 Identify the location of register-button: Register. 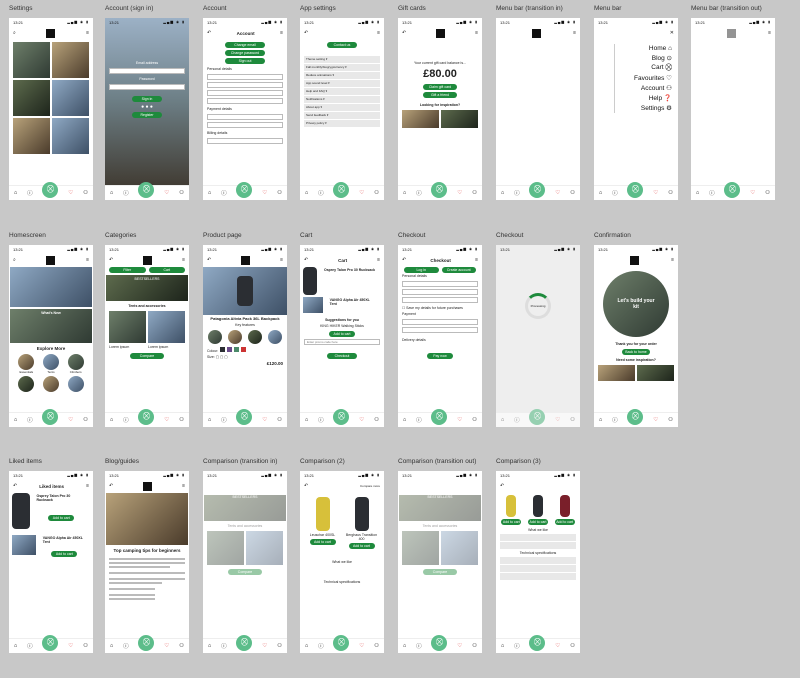
(147, 115).